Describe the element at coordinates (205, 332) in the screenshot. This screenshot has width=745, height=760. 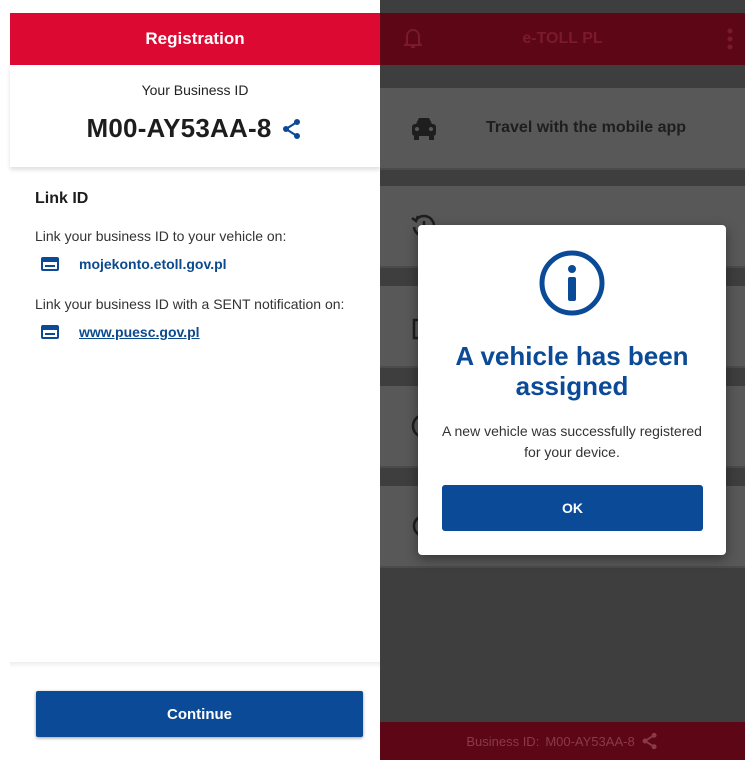
I see `link-sent-row: www.puesc.gov.pl` at that location.